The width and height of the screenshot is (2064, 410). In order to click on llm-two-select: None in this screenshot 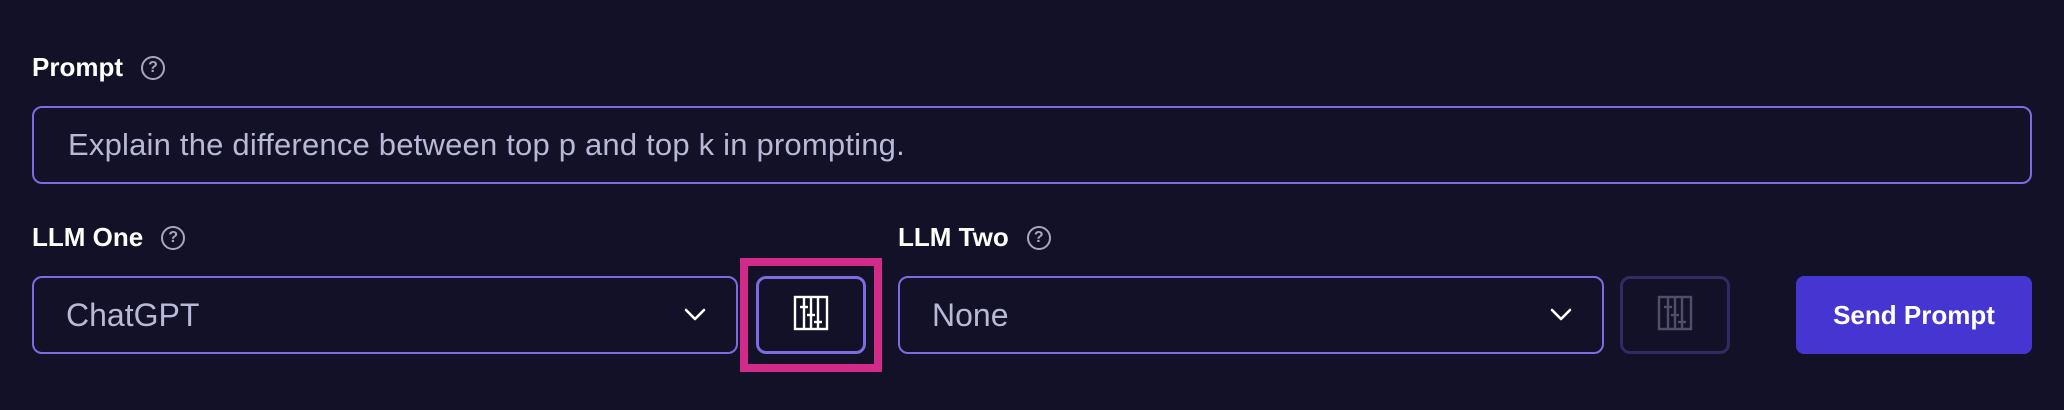, I will do `click(1251, 315)`.